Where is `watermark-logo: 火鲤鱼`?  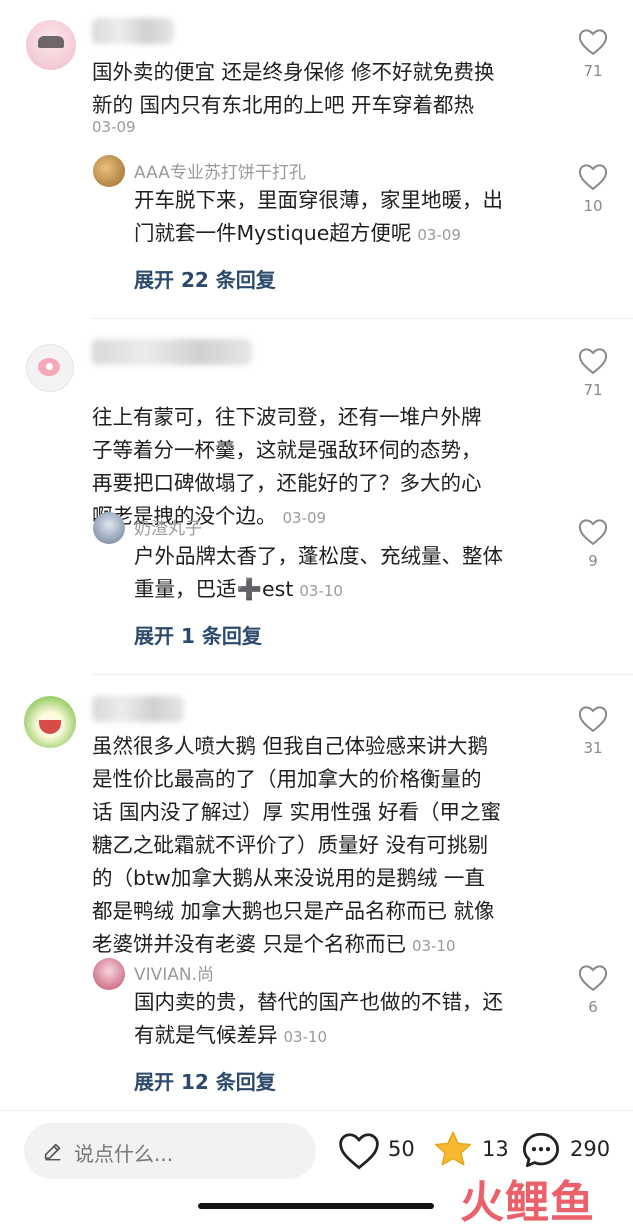
watermark-logo: 火鲤鱼 is located at coordinates (527, 1202).